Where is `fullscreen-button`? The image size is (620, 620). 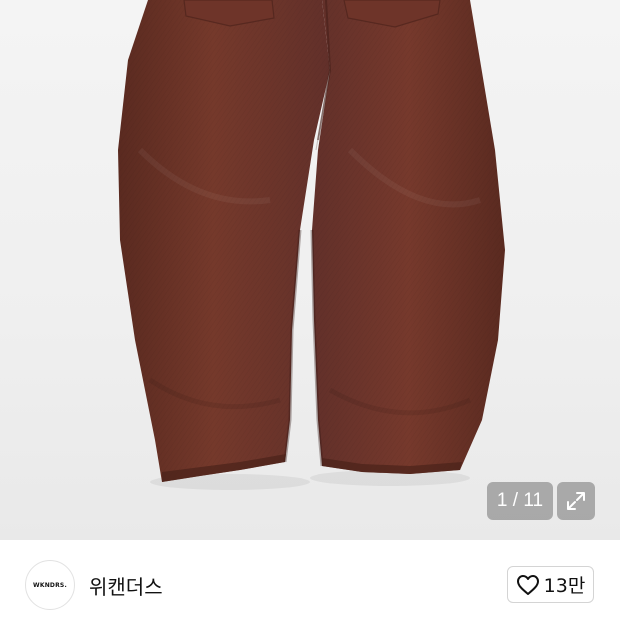 fullscreen-button is located at coordinates (576, 501).